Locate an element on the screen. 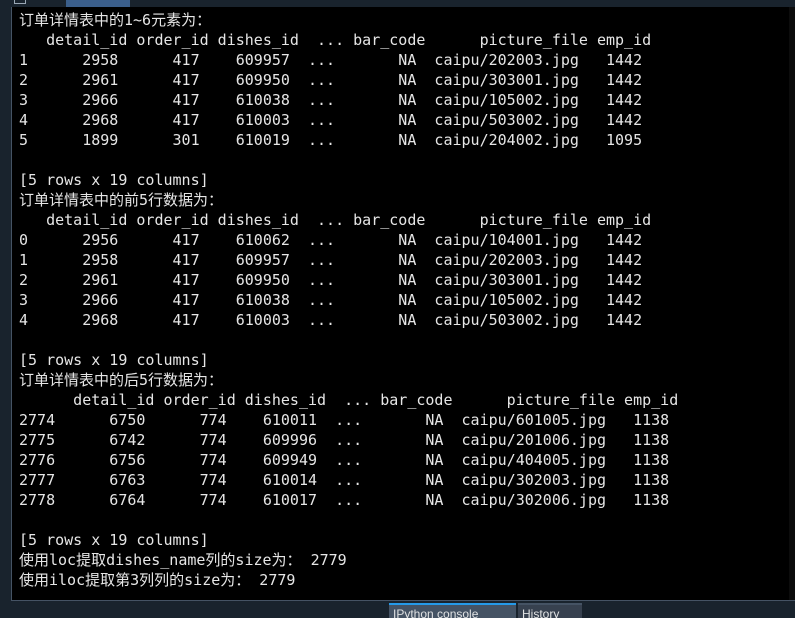 The width and height of the screenshot is (795, 618). console-line: 订单详情表中的前5行数据为： is located at coordinates (121, 200).